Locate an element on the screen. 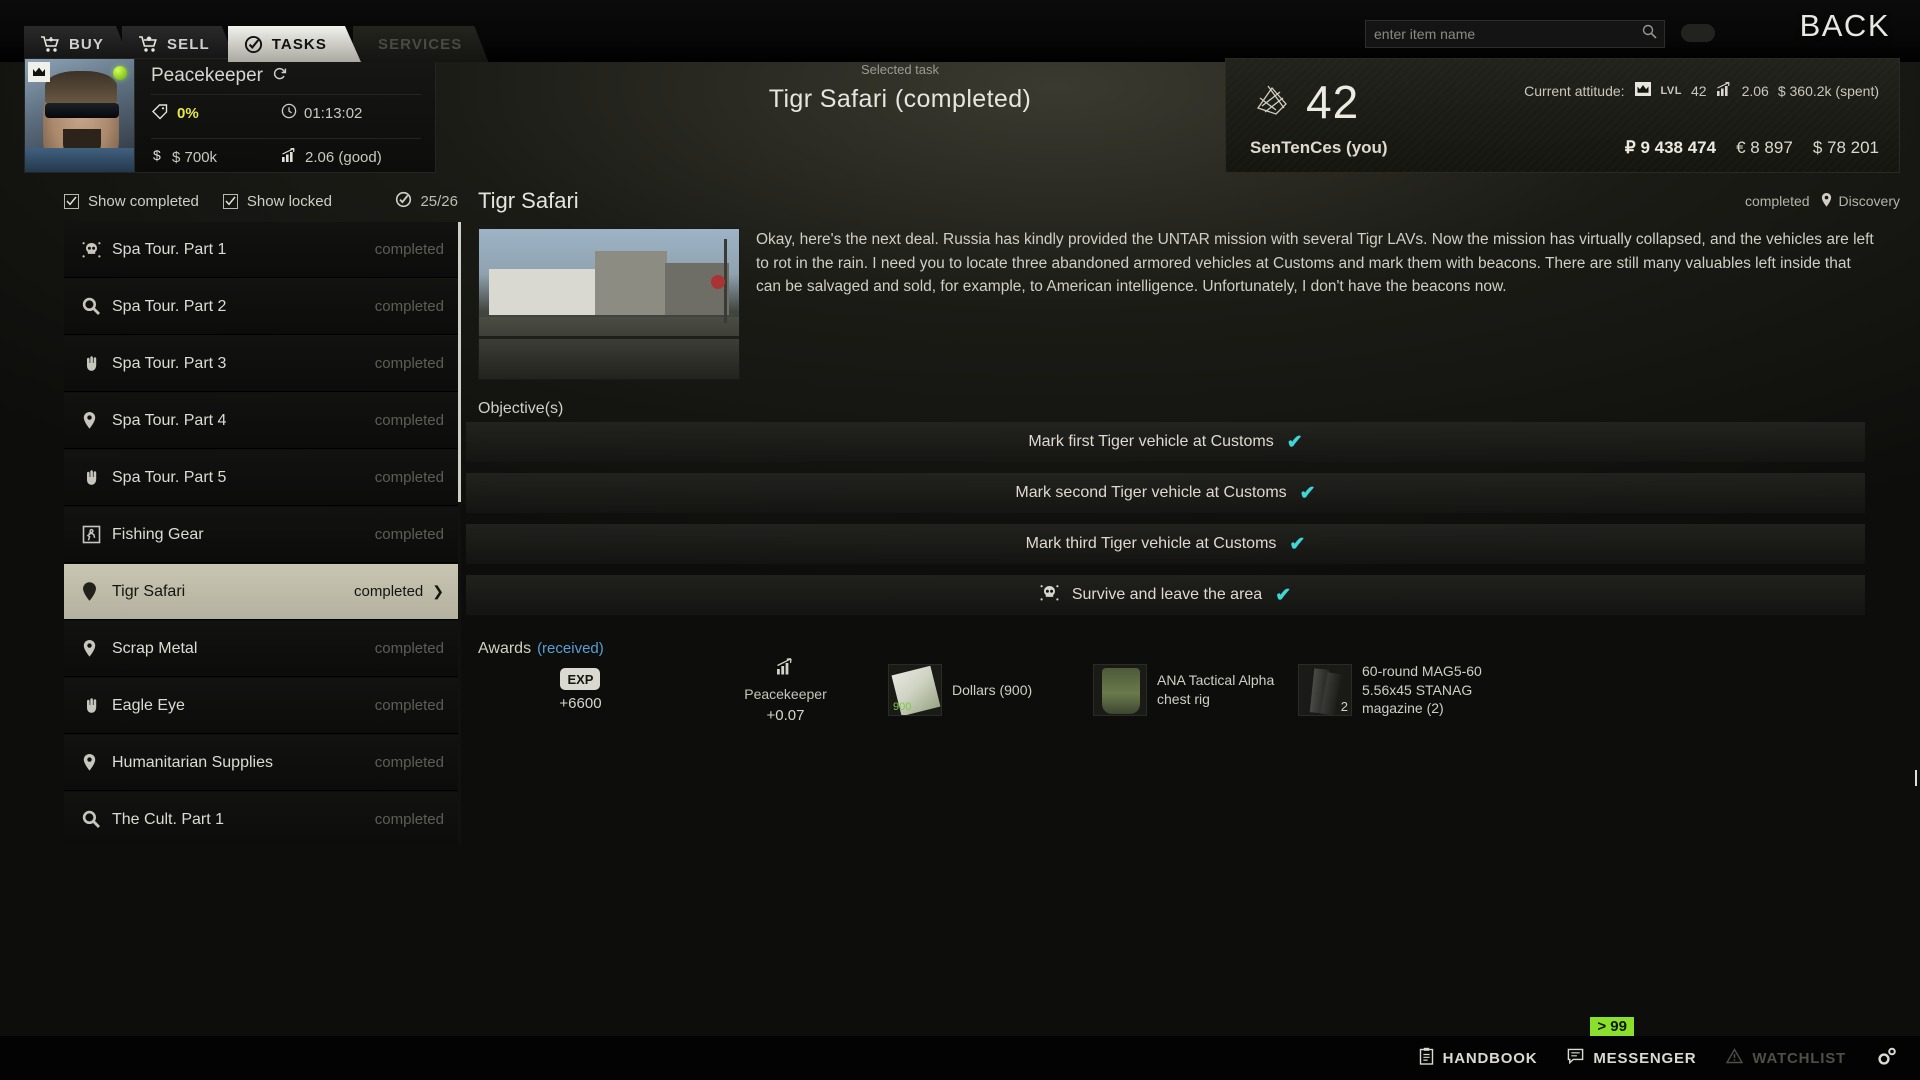 The image size is (1920, 1080). refresh-icon is located at coordinates (279, 76).